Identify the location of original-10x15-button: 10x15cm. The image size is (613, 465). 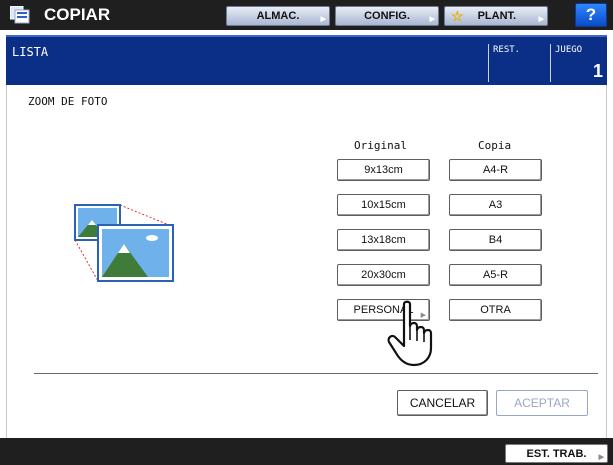
(383, 205).